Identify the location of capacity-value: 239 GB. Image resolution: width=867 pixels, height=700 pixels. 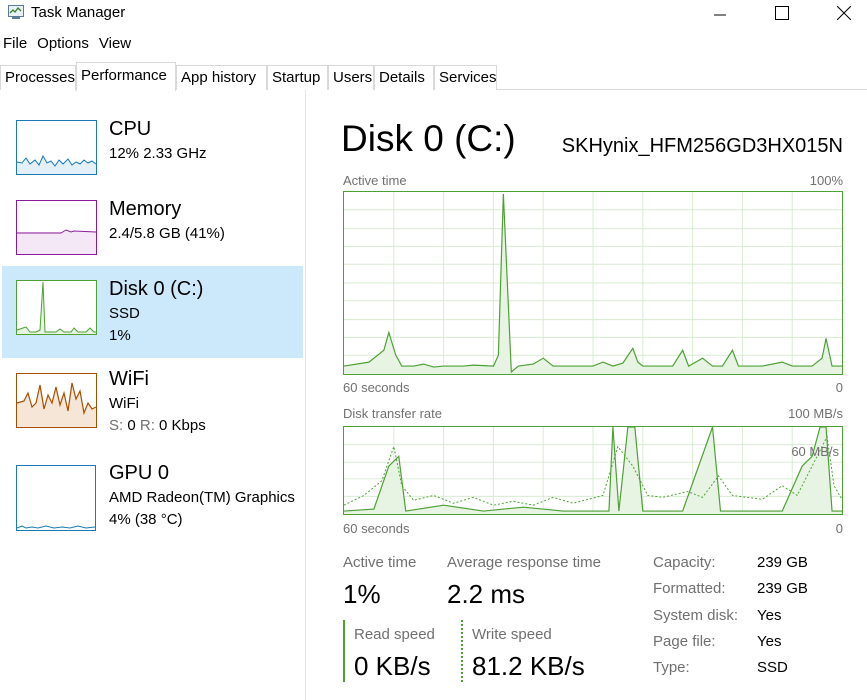
(782, 562).